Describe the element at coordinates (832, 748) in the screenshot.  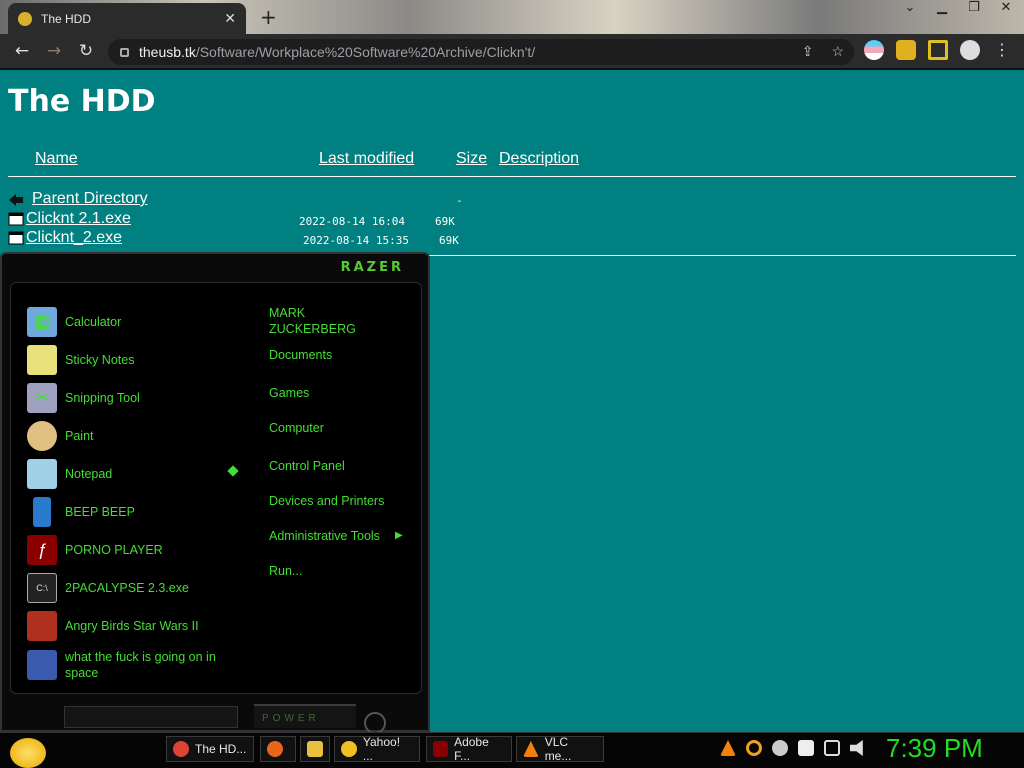
I see `network-icon` at that location.